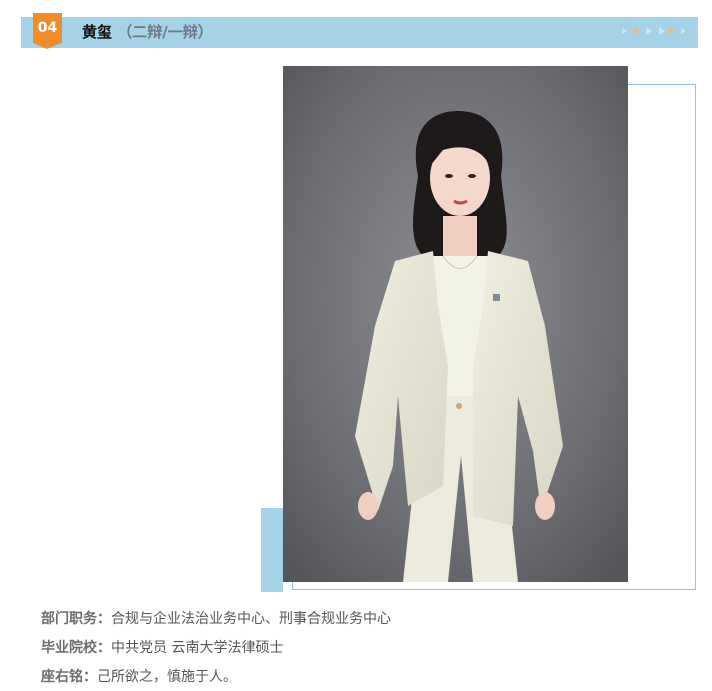  I want to click on member-title: 黄玺 （二辩/一辩）, so click(147, 32).